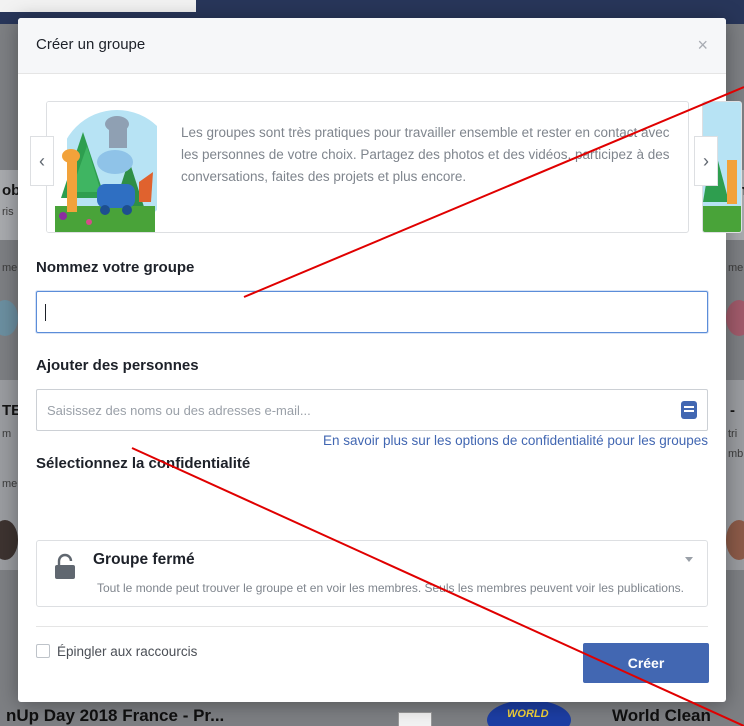 Image resolution: width=744 pixels, height=726 pixels. I want to click on dialog-title: Créer un groupe, so click(91, 44).